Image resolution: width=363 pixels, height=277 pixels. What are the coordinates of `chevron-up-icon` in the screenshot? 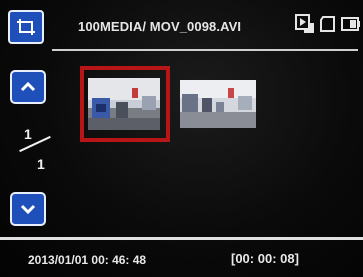 It's located at (28, 86).